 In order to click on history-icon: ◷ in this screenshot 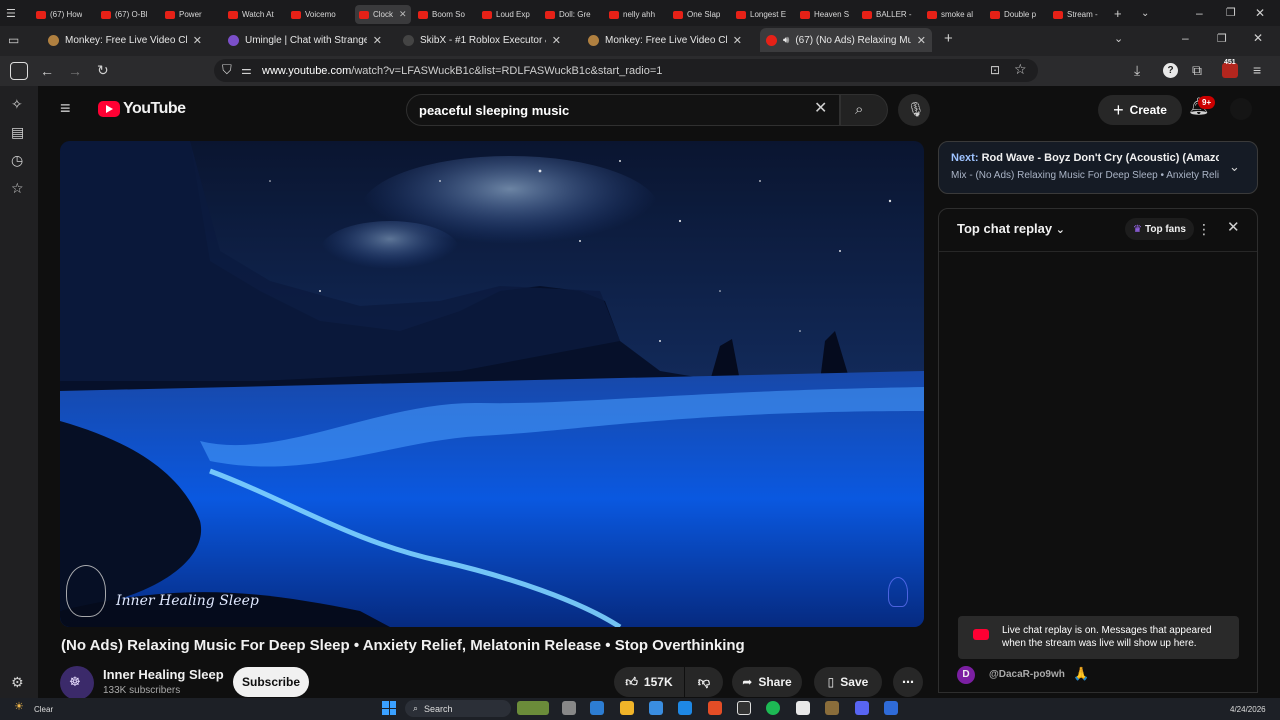, I will do `click(17, 160)`.